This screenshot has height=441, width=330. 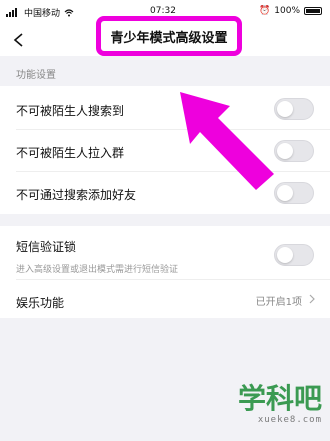 I want to click on watermark: 学科吧 xueke8.com, so click(x=280, y=401).